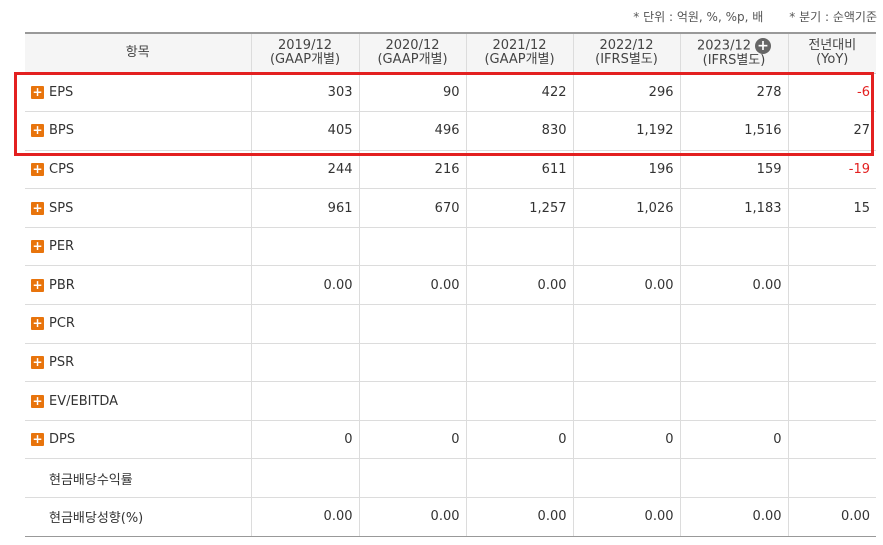 Image resolution: width=883 pixels, height=545 pixels. What do you see at coordinates (138, 401) in the screenshot?
I see `row-label-cell: + EV/EBITDA` at bounding box center [138, 401].